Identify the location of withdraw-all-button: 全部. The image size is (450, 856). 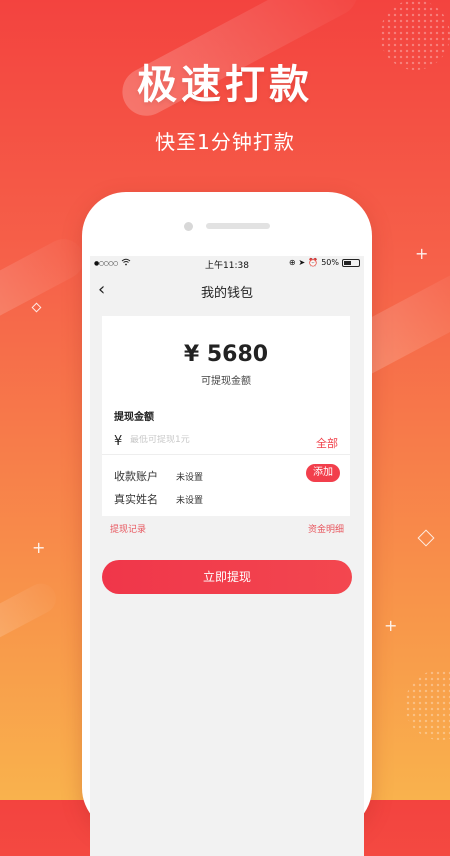
(327, 443).